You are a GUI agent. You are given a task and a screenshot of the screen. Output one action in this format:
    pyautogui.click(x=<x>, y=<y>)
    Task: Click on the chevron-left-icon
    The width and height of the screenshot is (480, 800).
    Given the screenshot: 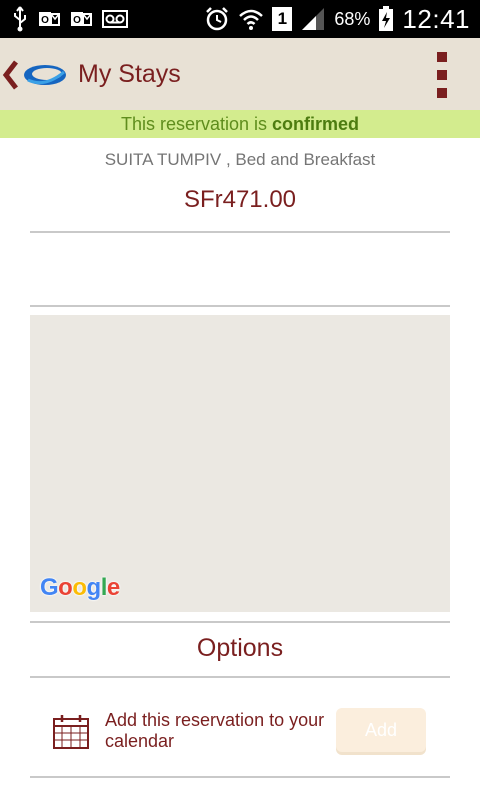 What is the action you would take?
    pyautogui.click(x=11, y=75)
    